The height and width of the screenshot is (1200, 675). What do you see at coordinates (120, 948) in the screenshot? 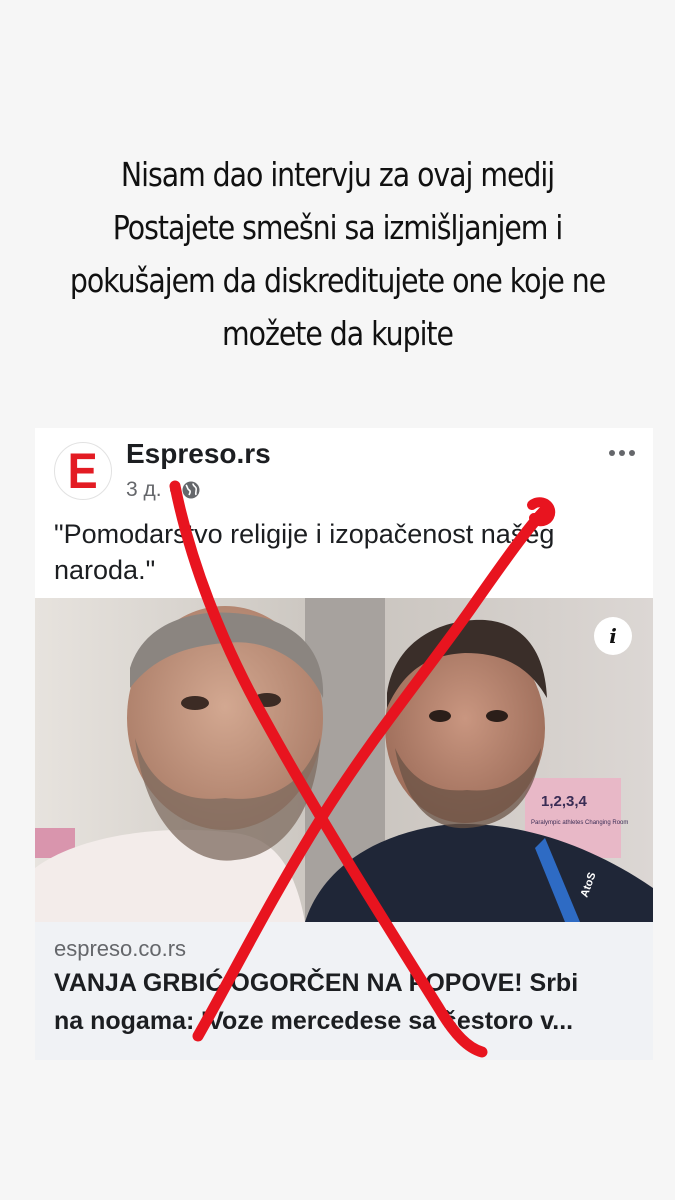
I see `link-domain: espreso.co.rs` at bounding box center [120, 948].